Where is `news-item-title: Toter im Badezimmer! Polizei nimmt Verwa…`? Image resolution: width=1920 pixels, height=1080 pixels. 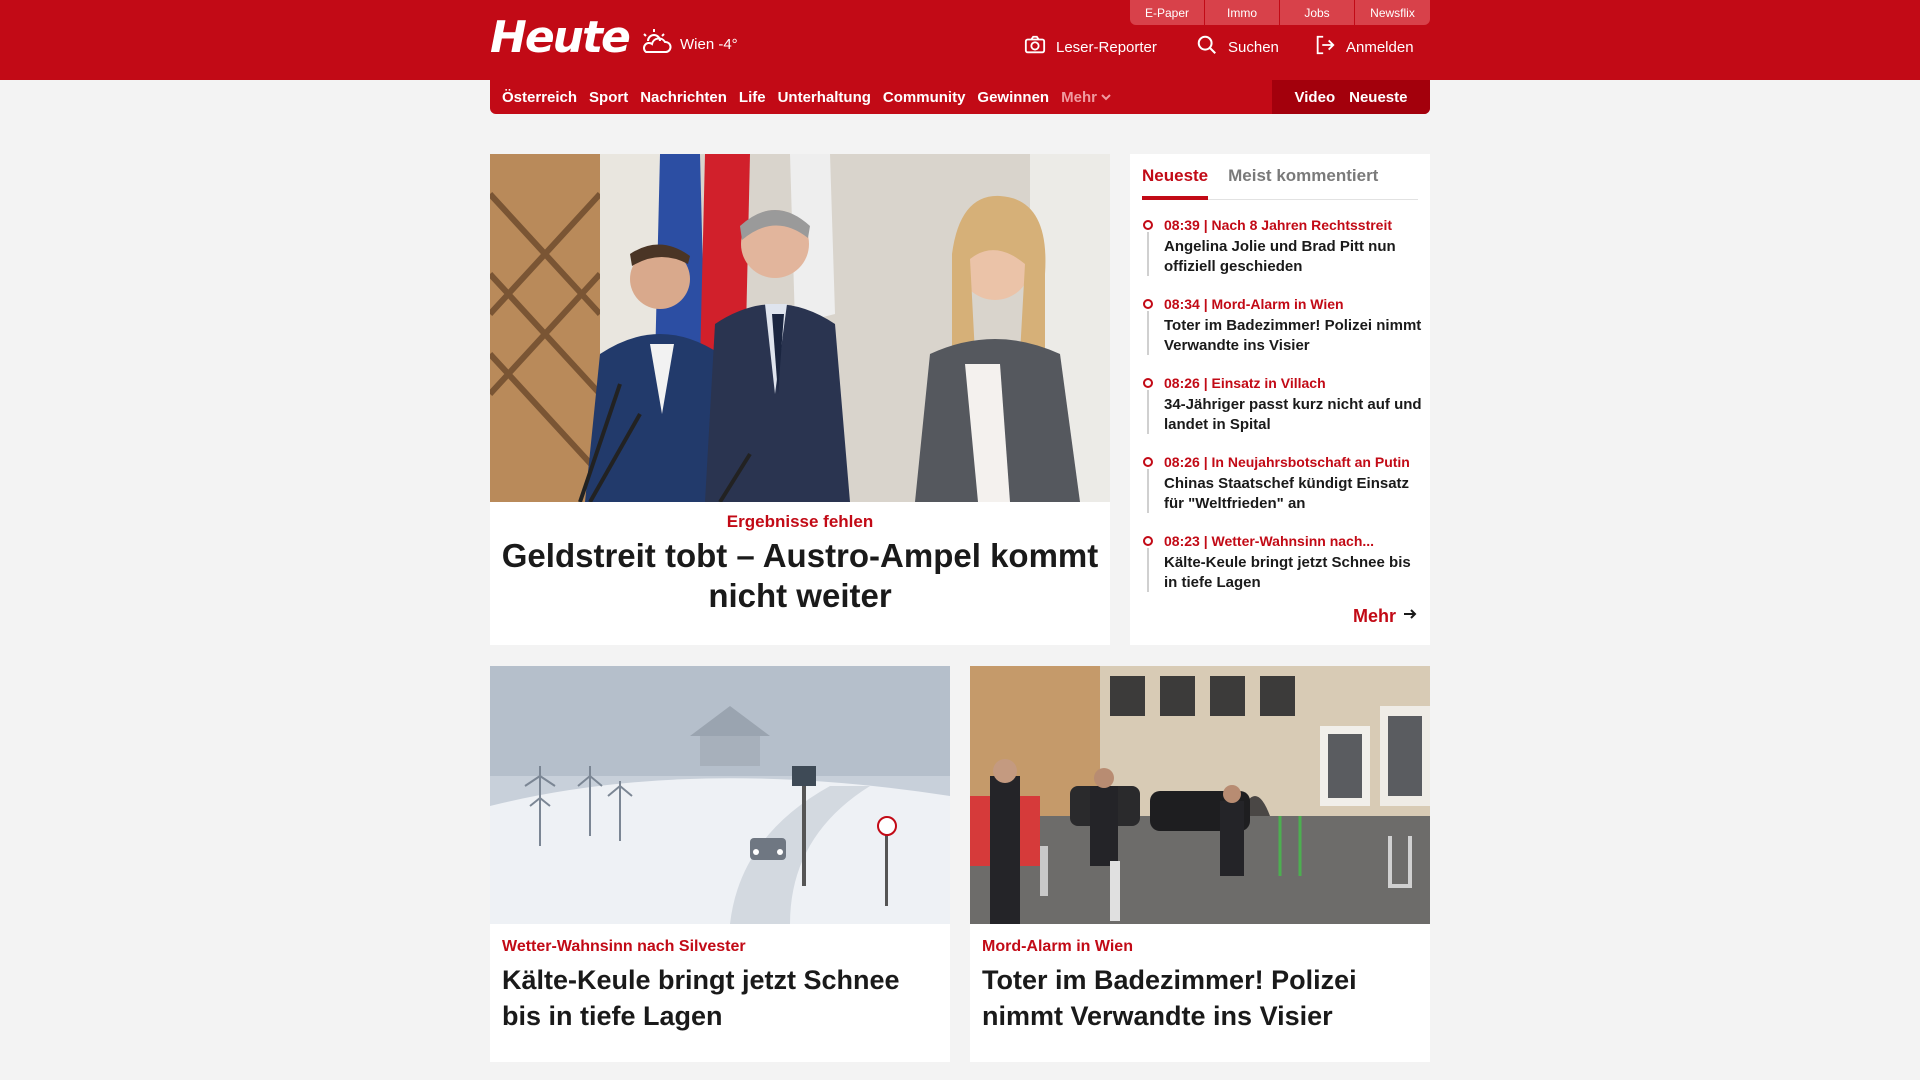
news-item-title: Toter im Badezimmer! Polizei nimmt Verwa… is located at coordinates (1293, 336).